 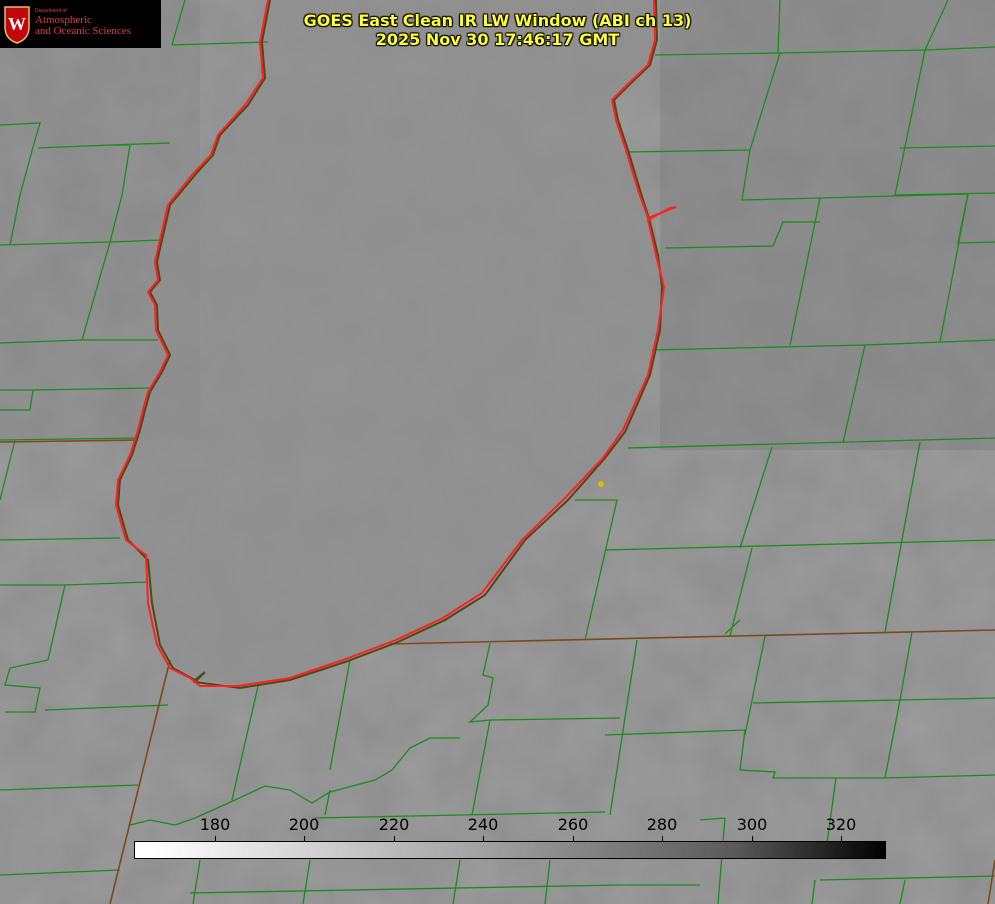 I want to click on tick-label: 260, so click(x=573, y=824).